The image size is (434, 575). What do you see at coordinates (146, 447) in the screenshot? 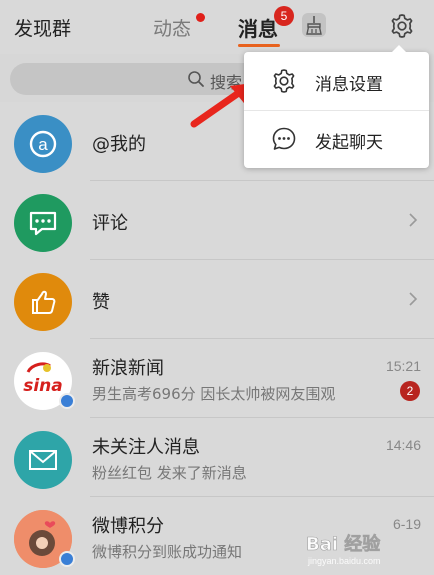
I see `list-item-title: 未关注人消息` at bounding box center [146, 447].